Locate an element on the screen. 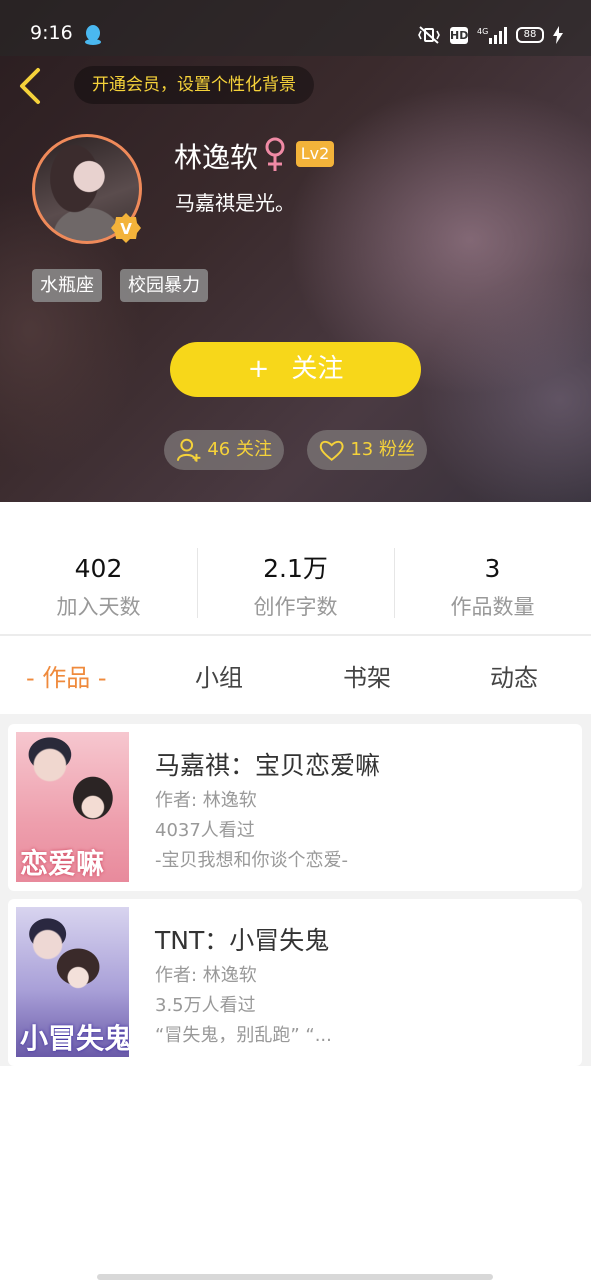  cover-title-art: 小冒失鬼 is located at coordinates (74, 1038).